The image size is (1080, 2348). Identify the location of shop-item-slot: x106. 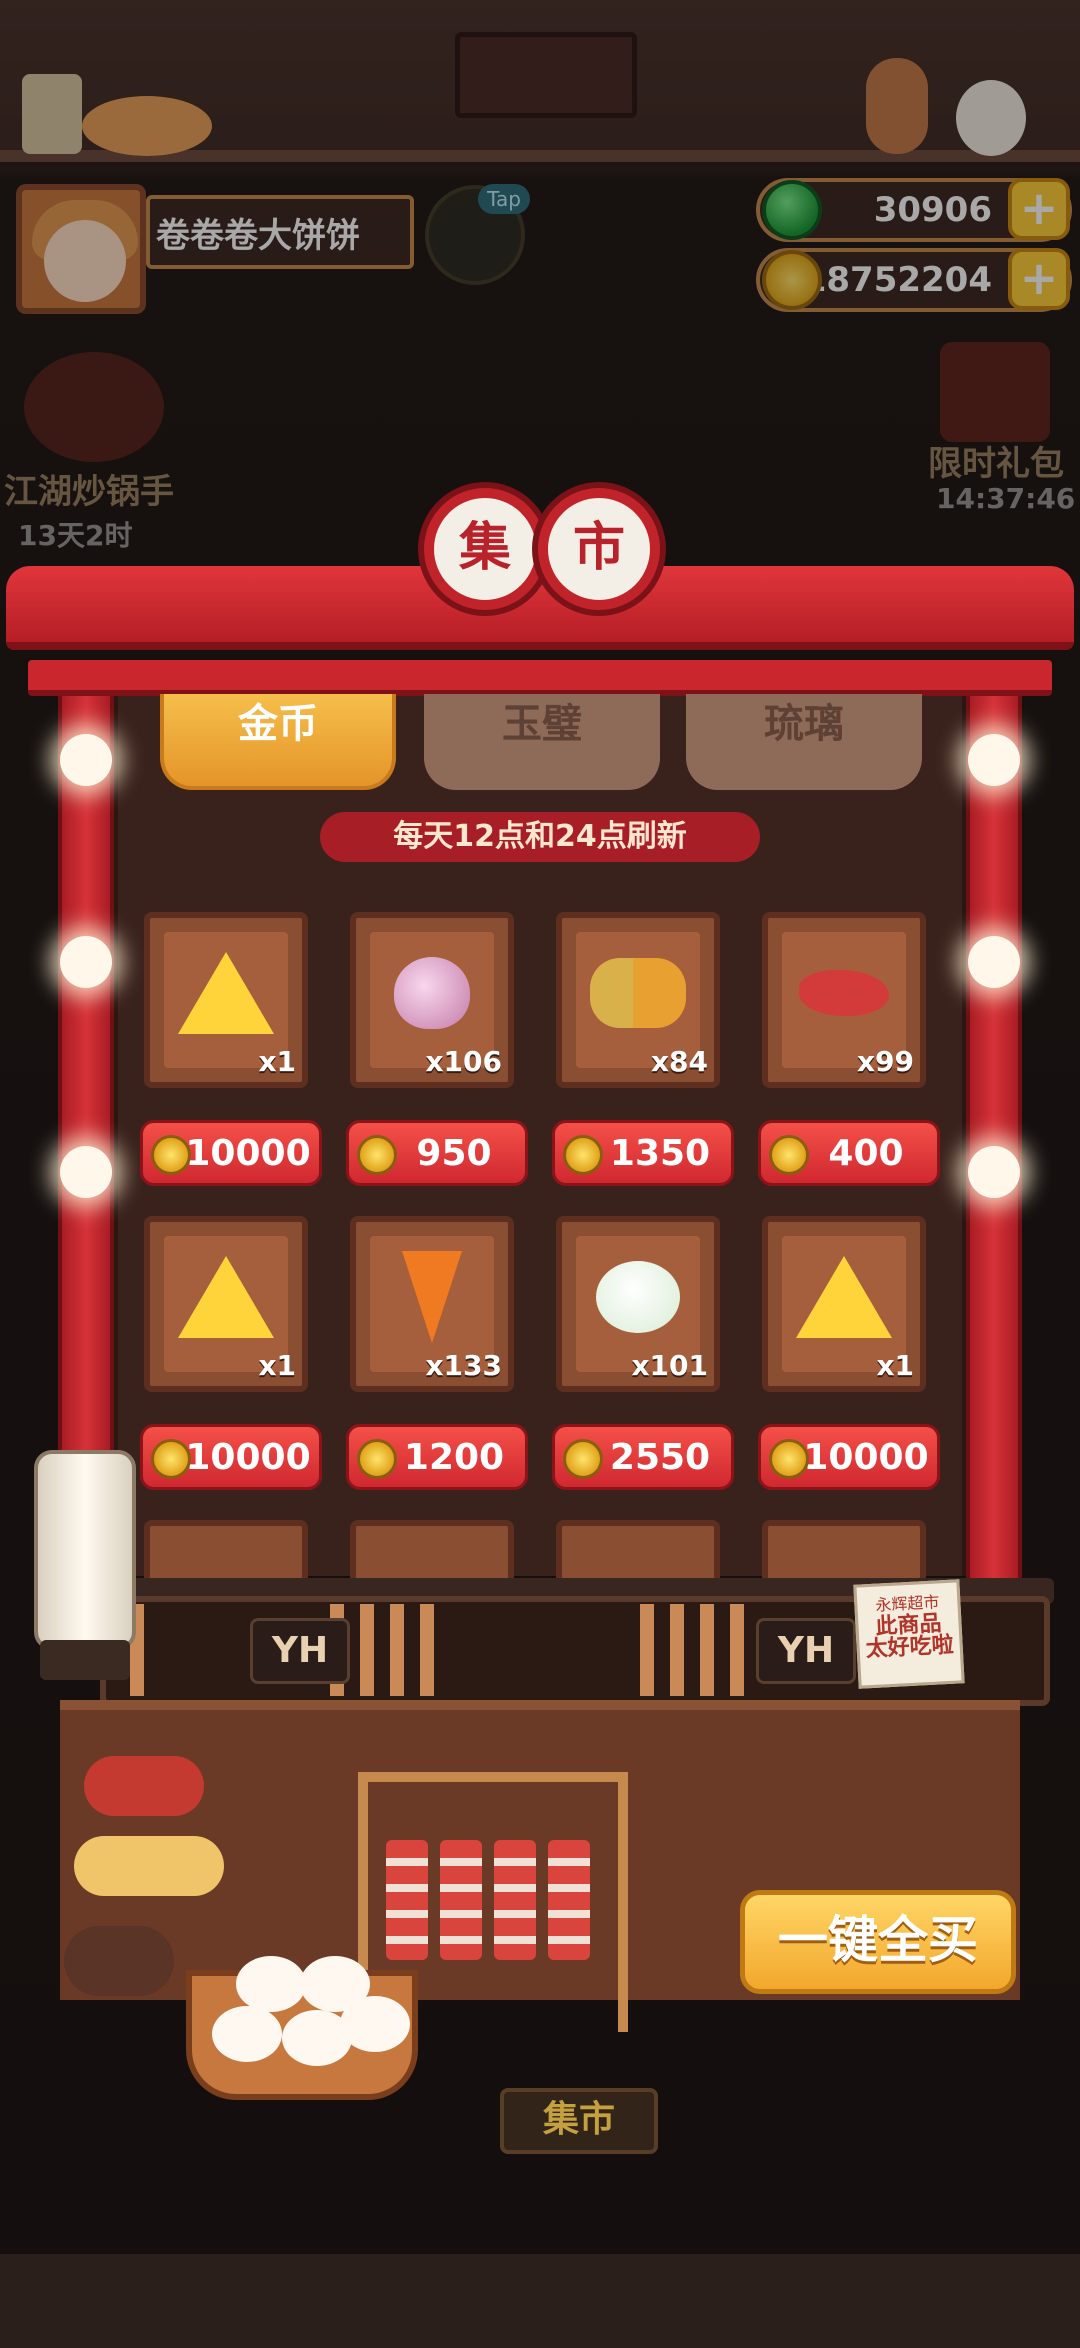
(432, 1000).